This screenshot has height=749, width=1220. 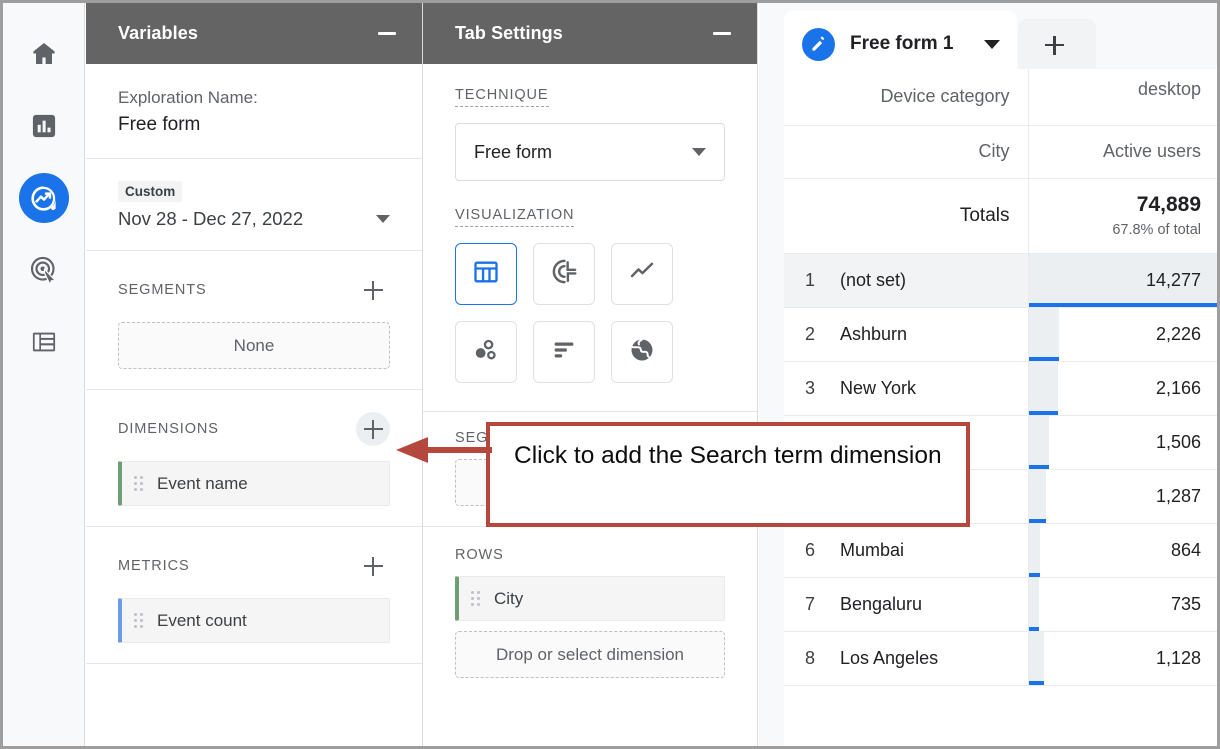 I want to click on rows-label: ROWS, so click(x=479, y=555).